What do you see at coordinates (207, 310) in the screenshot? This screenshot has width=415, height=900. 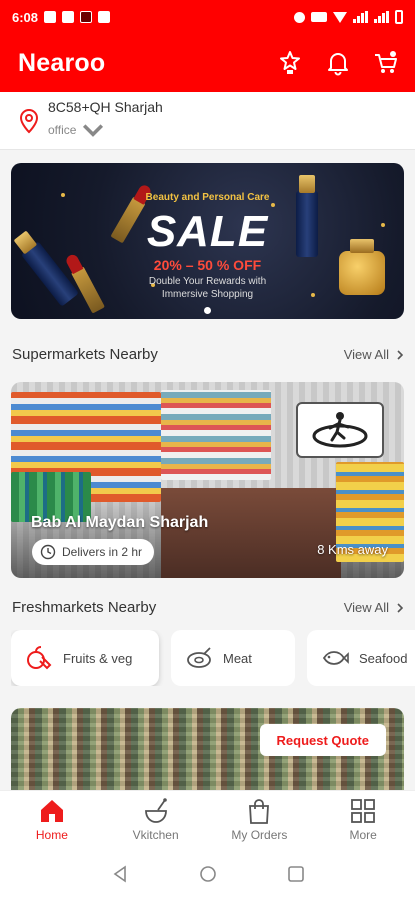 I see `carousel-indicator` at bounding box center [207, 310].